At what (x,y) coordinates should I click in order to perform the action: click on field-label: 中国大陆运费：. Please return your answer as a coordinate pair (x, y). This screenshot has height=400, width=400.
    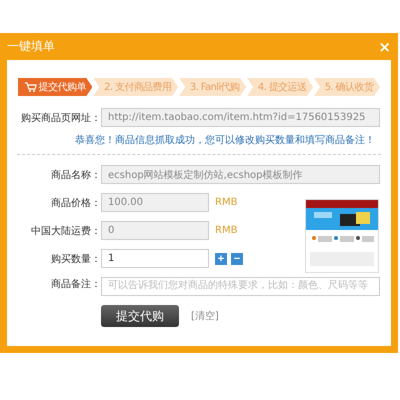
    Looking at the image, I should click on (65, 231).